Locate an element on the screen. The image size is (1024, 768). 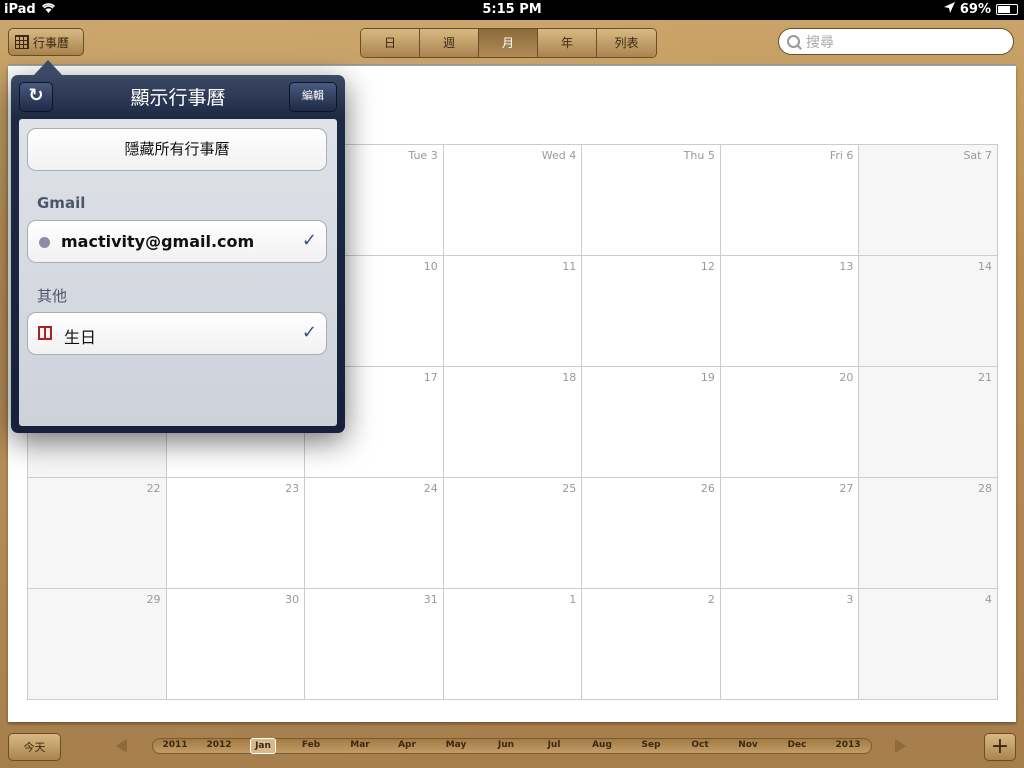
calendars-button: 行事曆 is located at coordinates (46, 42).